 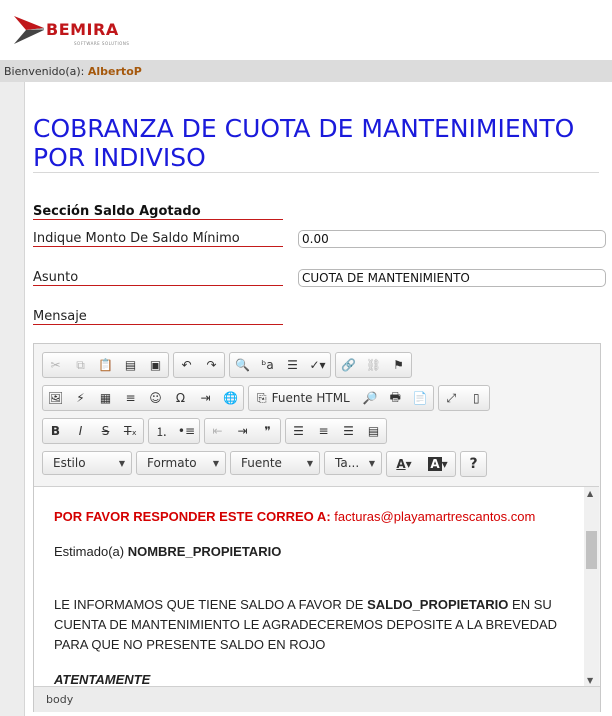 I want to click on color-group: A ▾ A ▾, so click(x=421, y=464).